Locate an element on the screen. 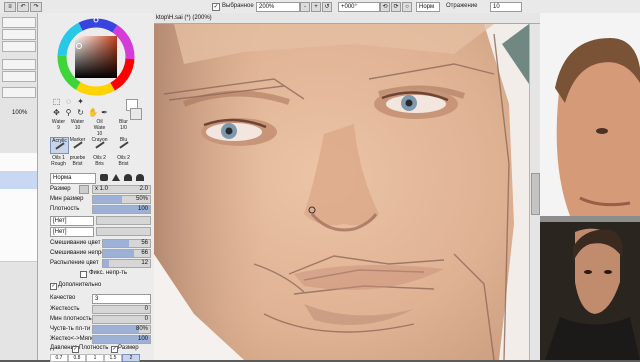 The image size is (640, 362). tool-label: Marker is located at coordinates (77, 140).